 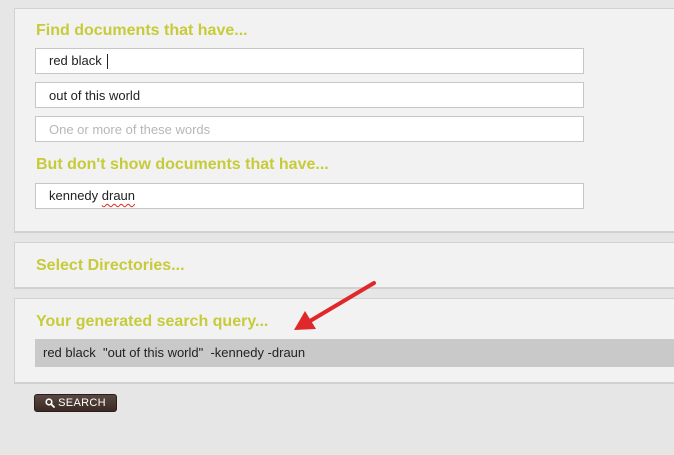 I want to click on search-button: SEARCH, so click(x=75, y=403).